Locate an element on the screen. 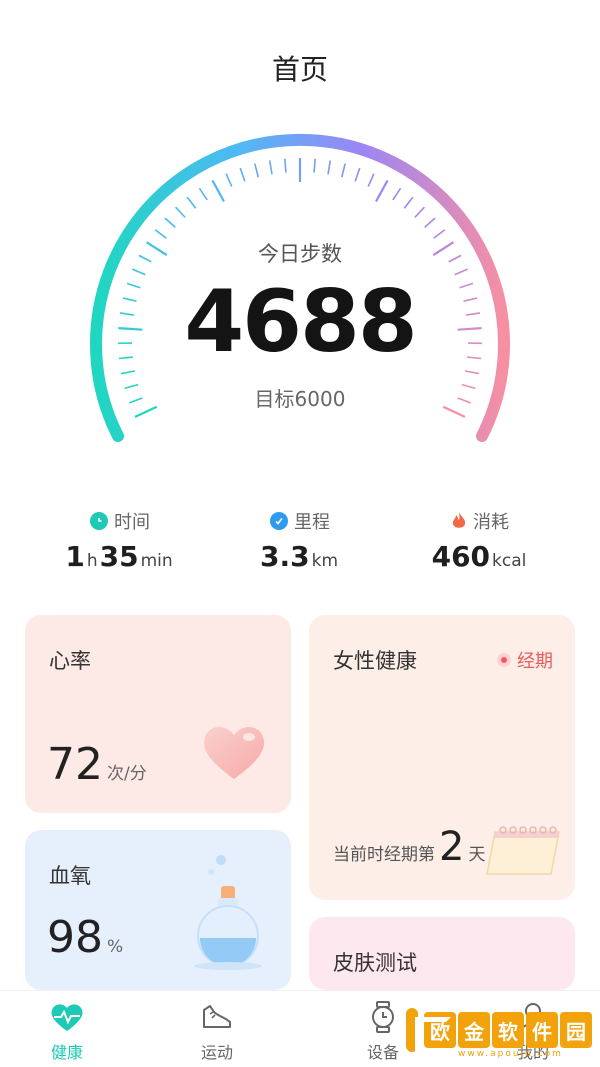 The height and width of the screenshot is (1067, 600). watermark-char: 软 is located at coordinates (508, 1030).